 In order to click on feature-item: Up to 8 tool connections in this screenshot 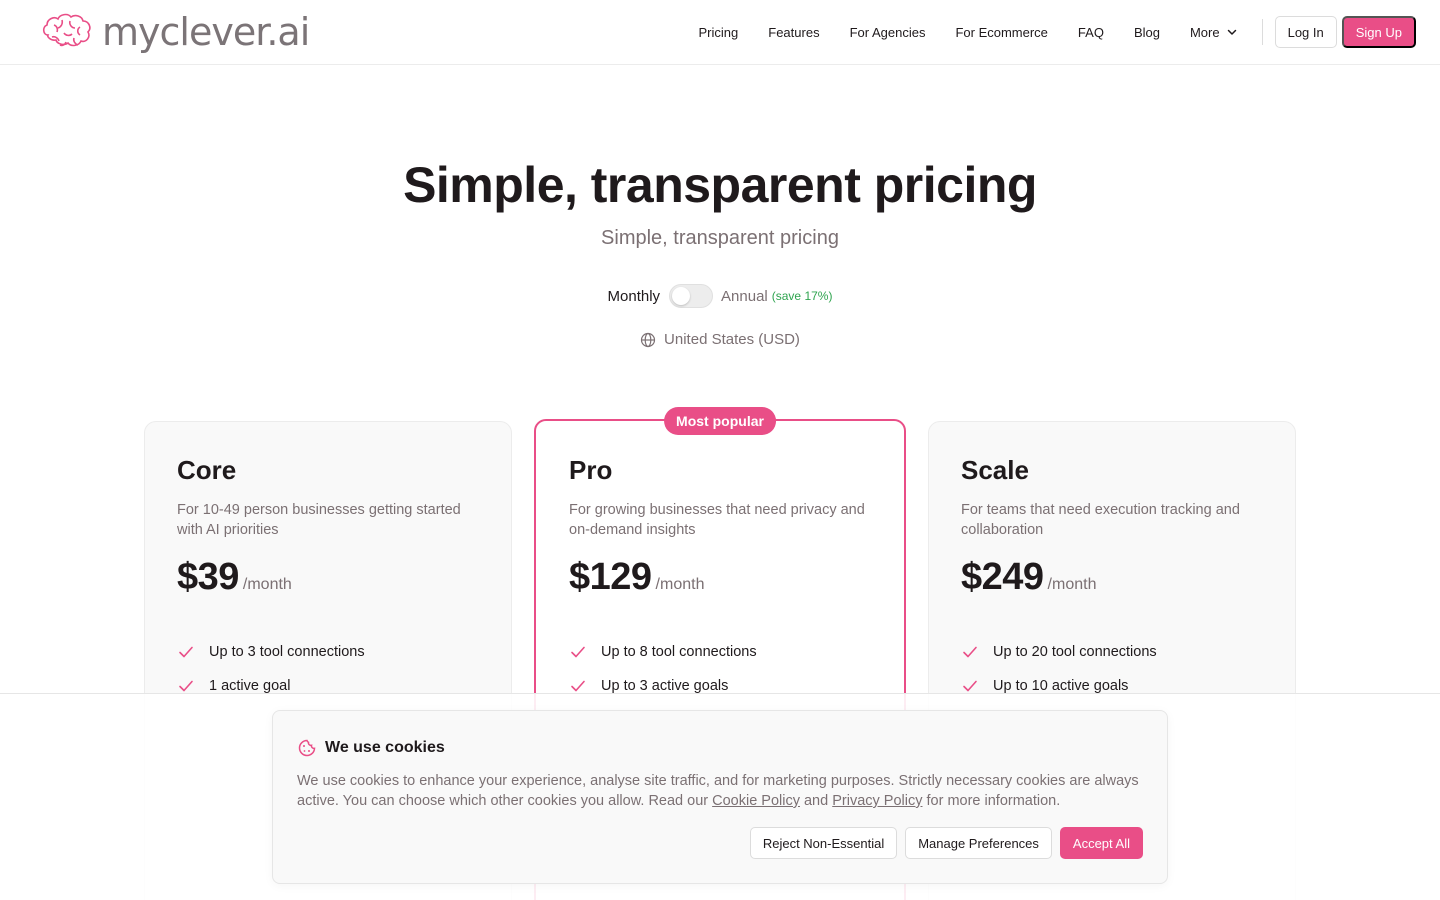, I will do `click(720, 652)`.